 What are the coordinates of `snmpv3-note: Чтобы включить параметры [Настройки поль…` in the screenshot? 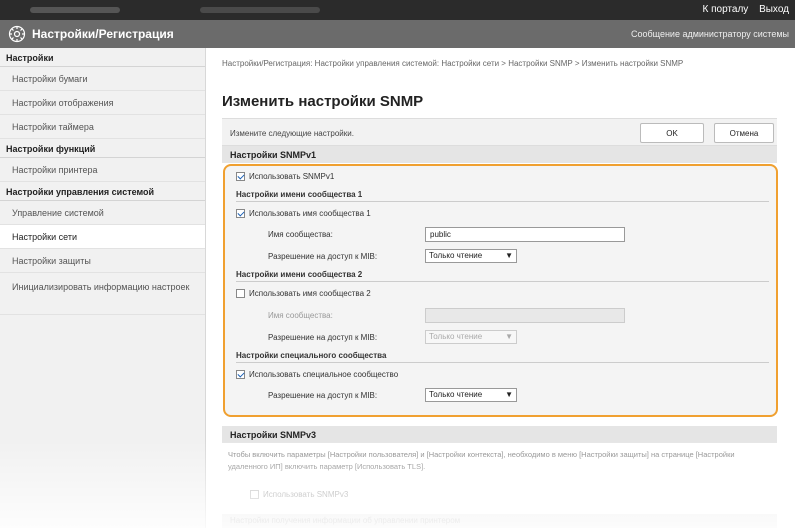 It's located at (481, 460).